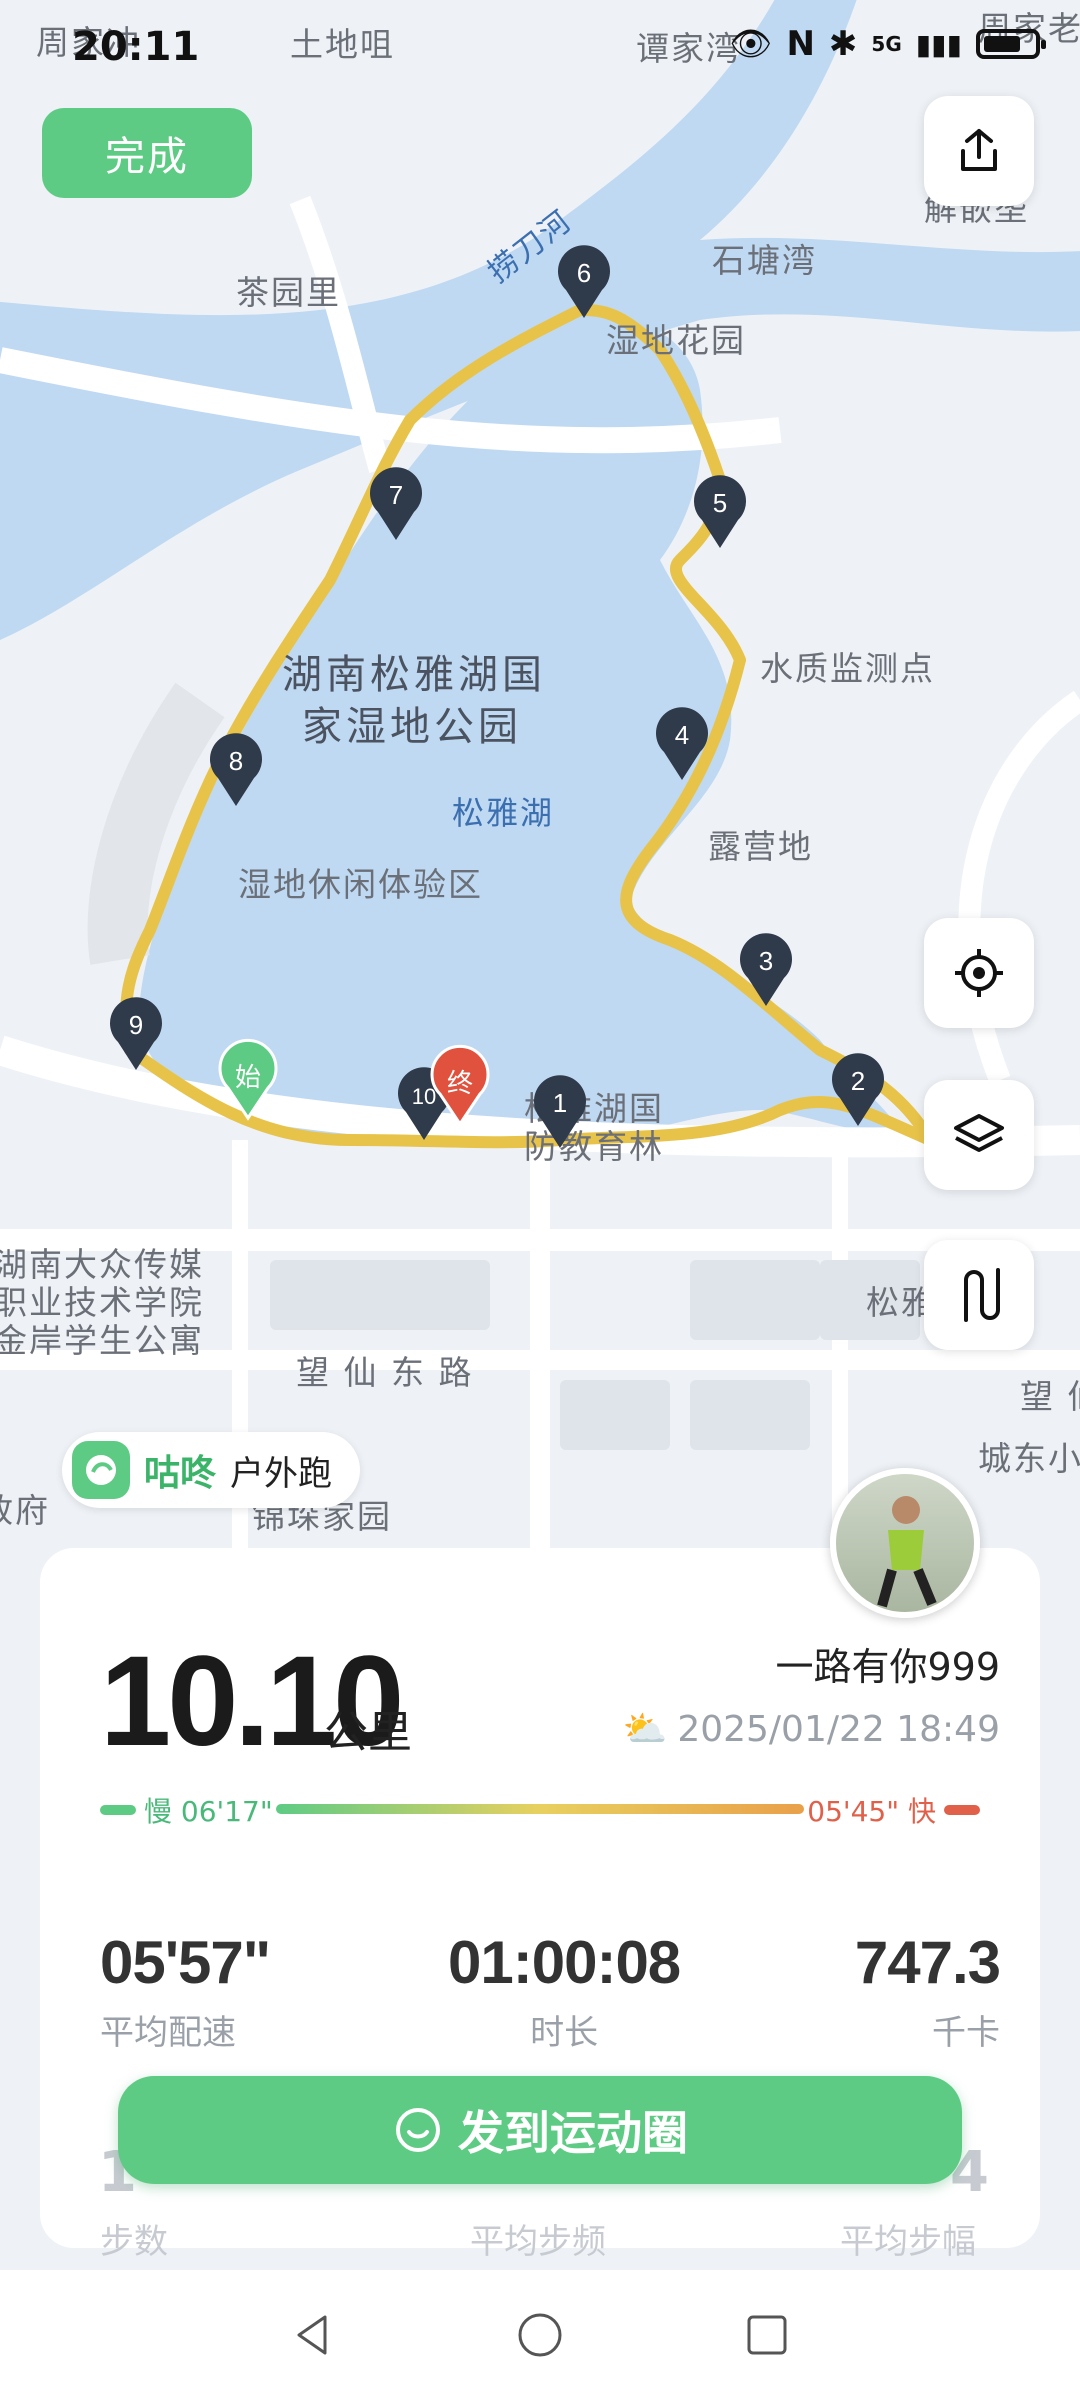 The height and width of the screenshot is (2400, 1080). What do you see at coordinates (102, 1340) in the screenshot?
I see `map-label: 金岸学生公寓` at bounding box center [102, 1340].